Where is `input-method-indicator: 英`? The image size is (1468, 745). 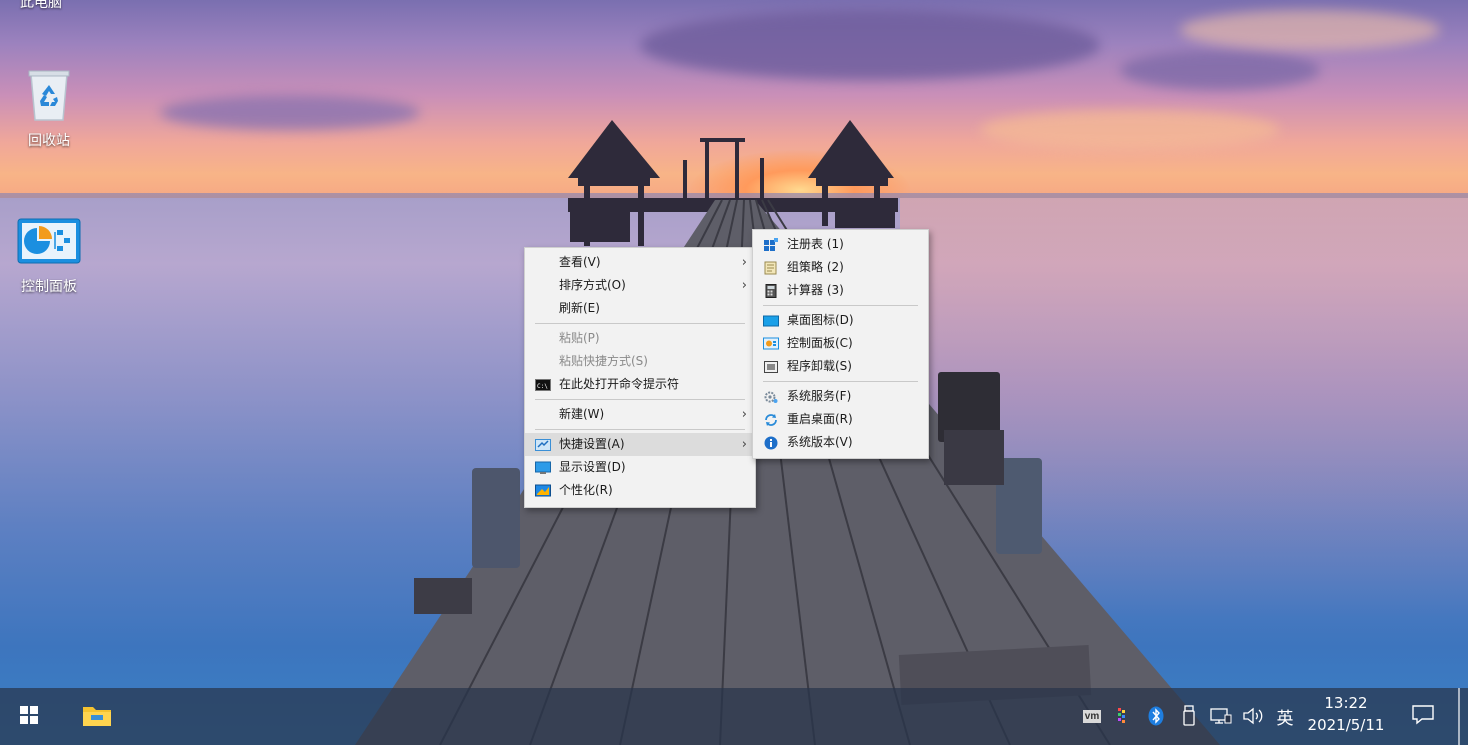 input-method-indicator: 英 is located at coordinates (1285, 716).